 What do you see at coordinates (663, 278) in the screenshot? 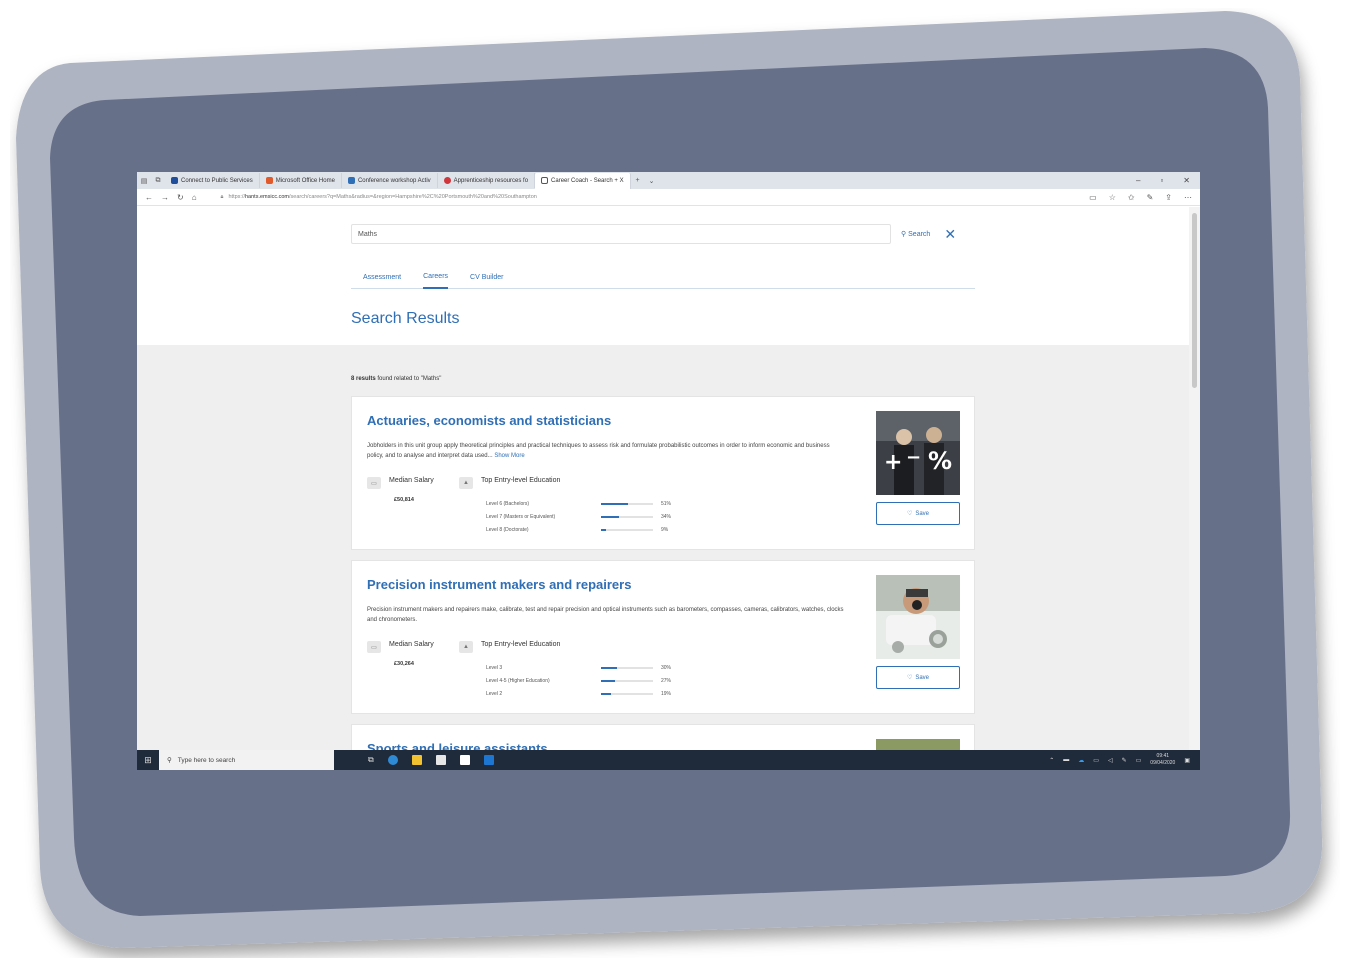
I see `section-tabs: Assessment Careers CV Builder` at bounding box center [663, 278].